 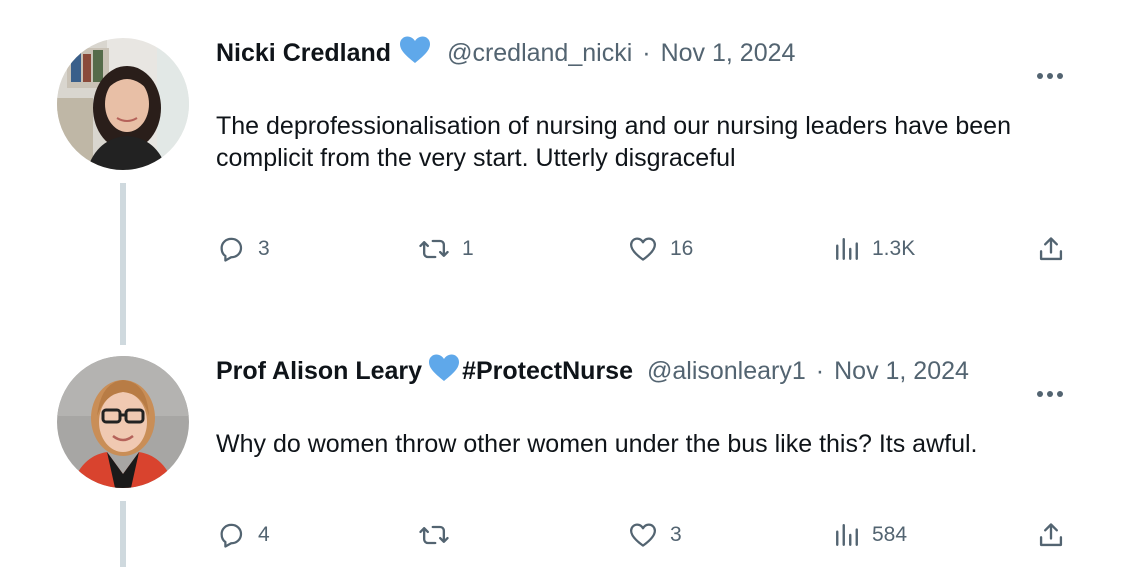 I want to click on retweet-button, so click(x=440, y=535).